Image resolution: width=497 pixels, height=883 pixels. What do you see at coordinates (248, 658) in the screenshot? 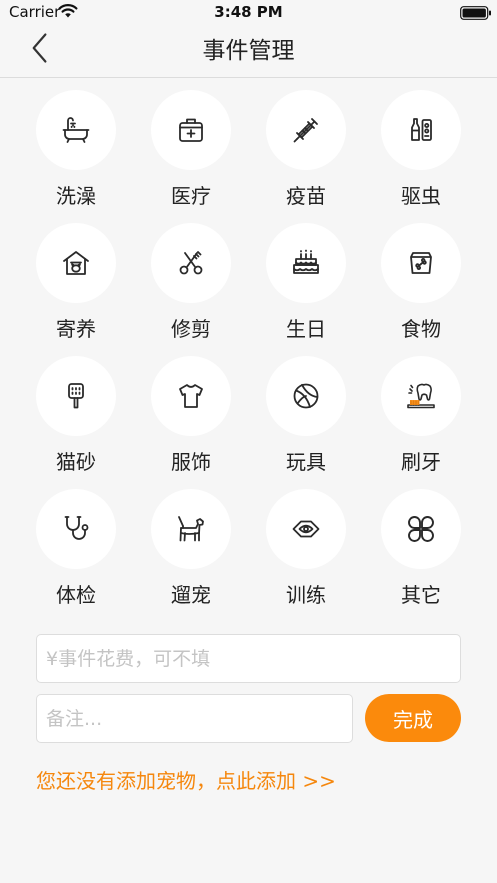
I see `cost-input` at bounding box center [248, 658].